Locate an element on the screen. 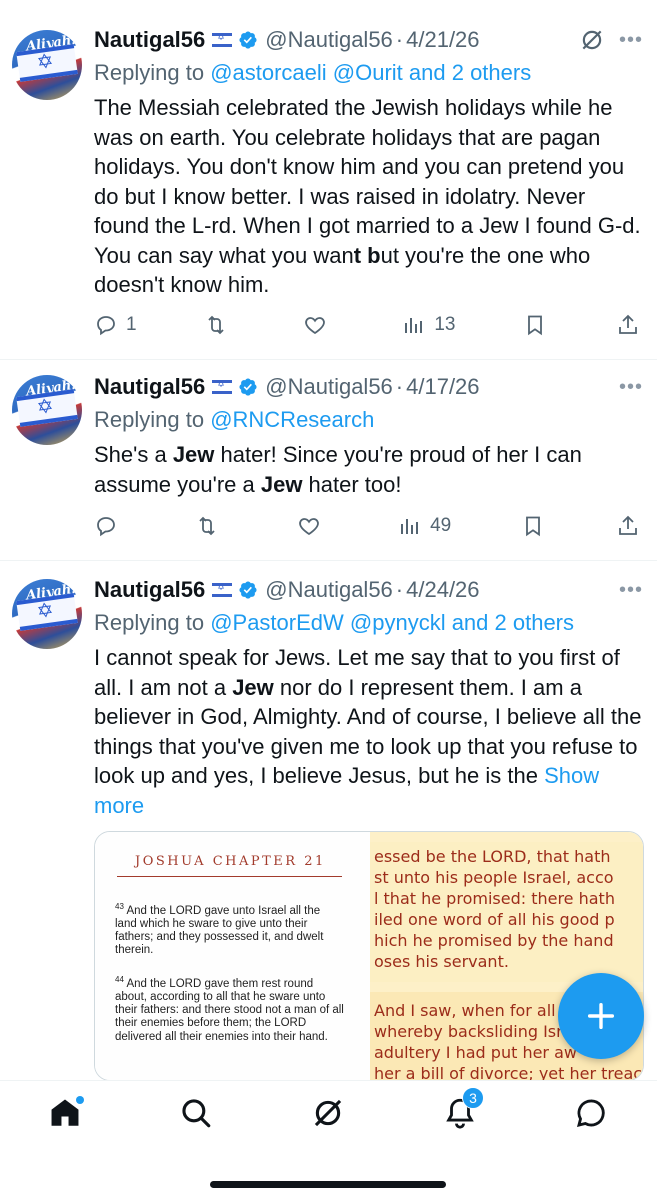 The width and height of the screenshot is (657, 1200). reply-targets-link: @RNCResearch is located at coordinates (292, 419).